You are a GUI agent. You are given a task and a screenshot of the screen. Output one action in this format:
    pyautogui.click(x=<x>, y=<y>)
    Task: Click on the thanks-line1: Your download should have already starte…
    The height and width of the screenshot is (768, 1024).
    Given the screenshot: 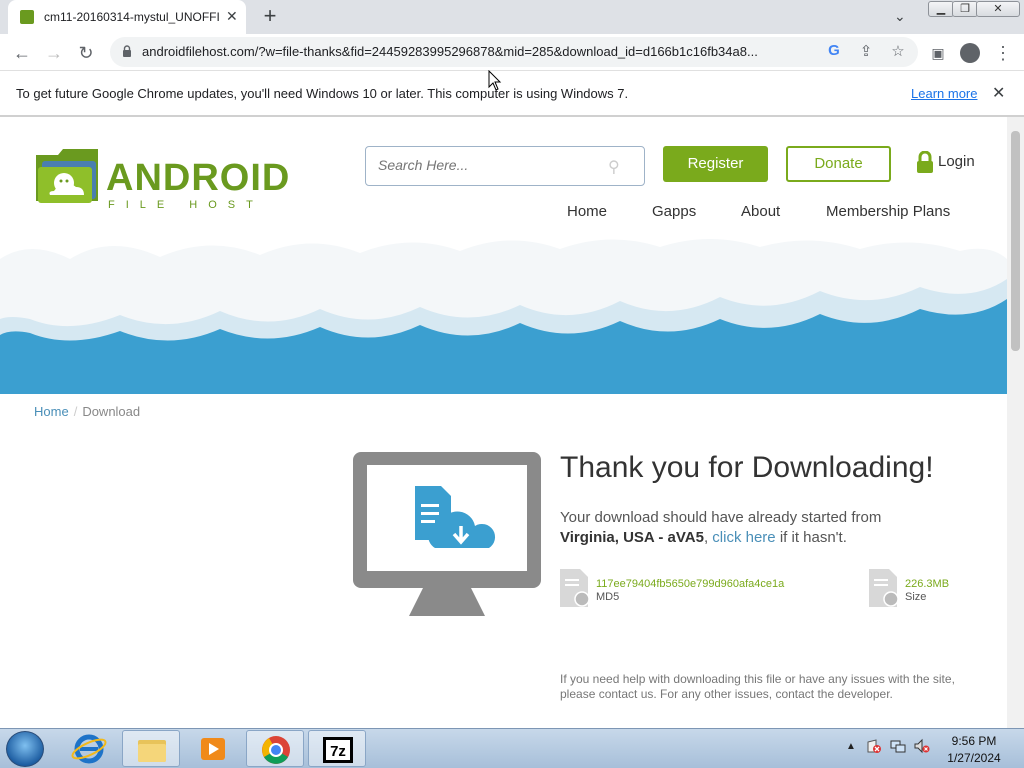 What is the action you would take?
    pyautogui.click(x=721, y=517)
    